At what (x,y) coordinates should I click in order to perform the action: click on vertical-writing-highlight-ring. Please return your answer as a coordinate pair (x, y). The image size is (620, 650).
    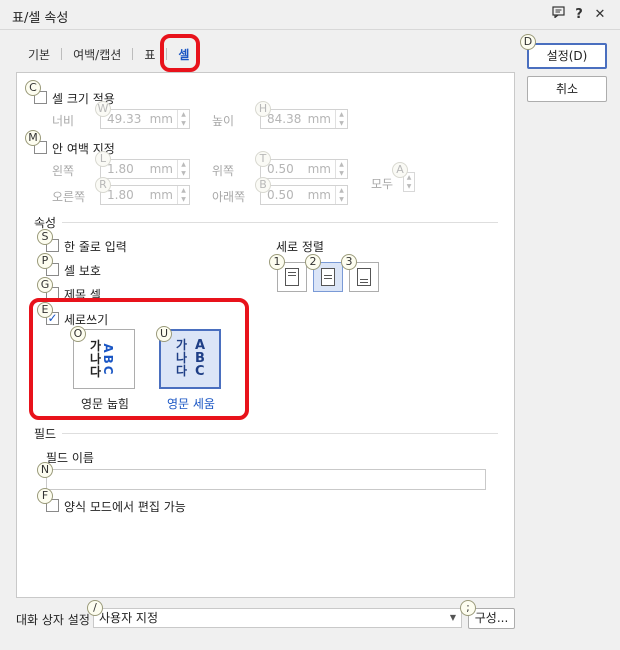
    Looking at the image, I should click on (139, 359).